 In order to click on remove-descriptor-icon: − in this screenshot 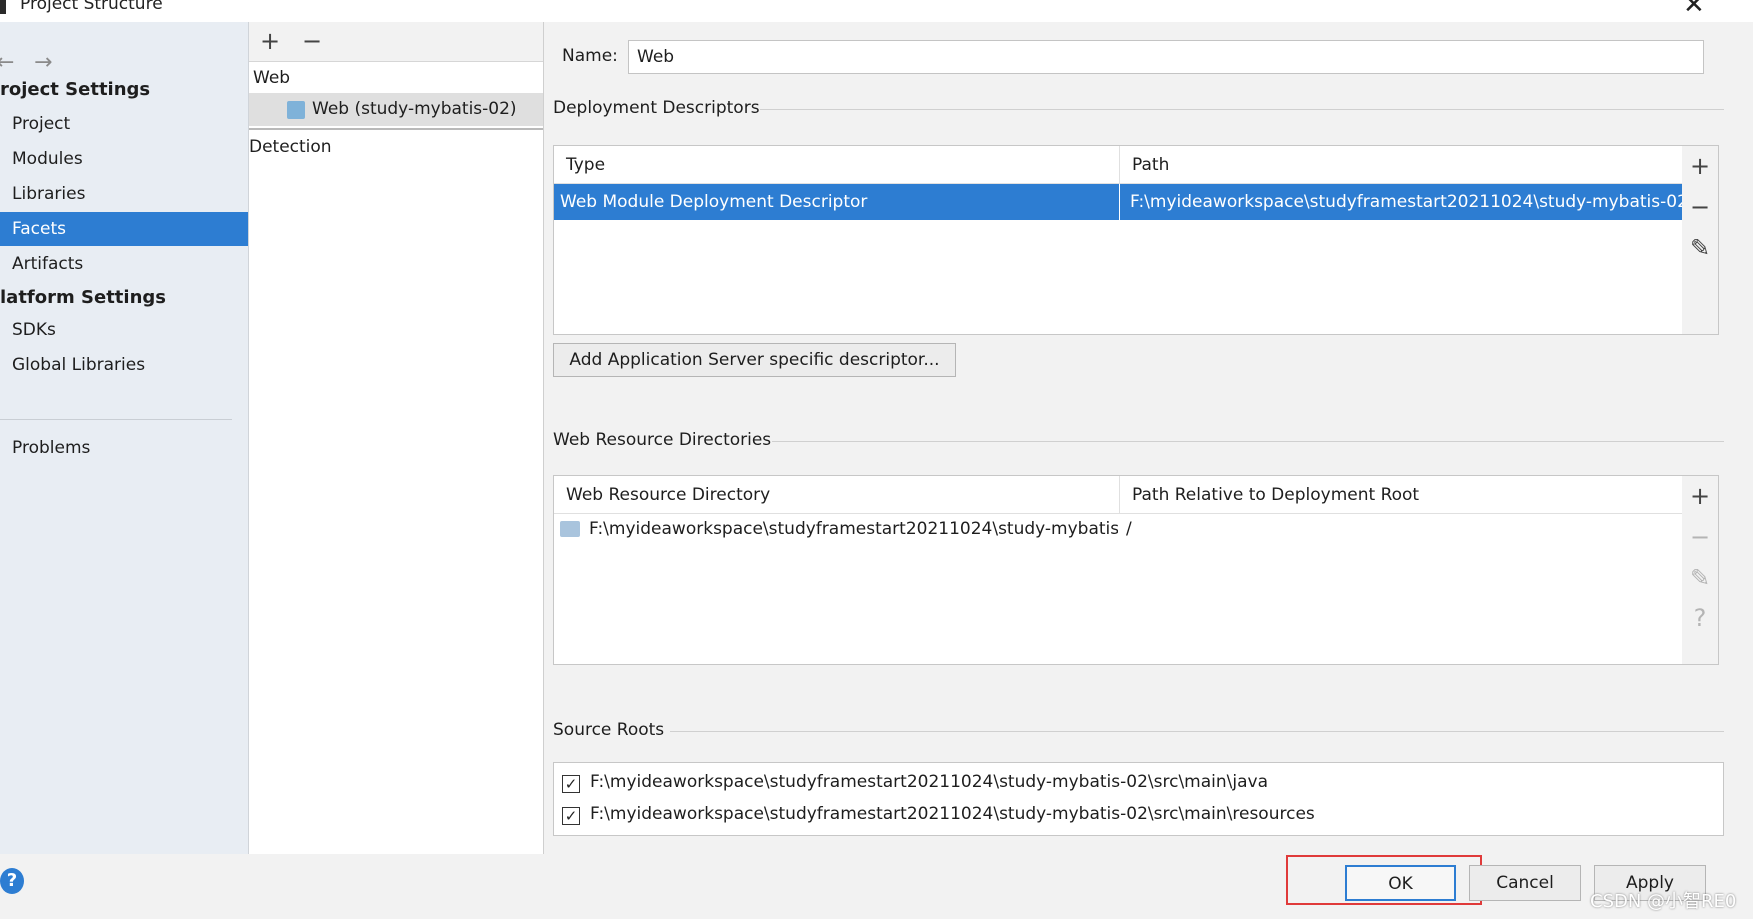, I will do `click(1700, 207)`.